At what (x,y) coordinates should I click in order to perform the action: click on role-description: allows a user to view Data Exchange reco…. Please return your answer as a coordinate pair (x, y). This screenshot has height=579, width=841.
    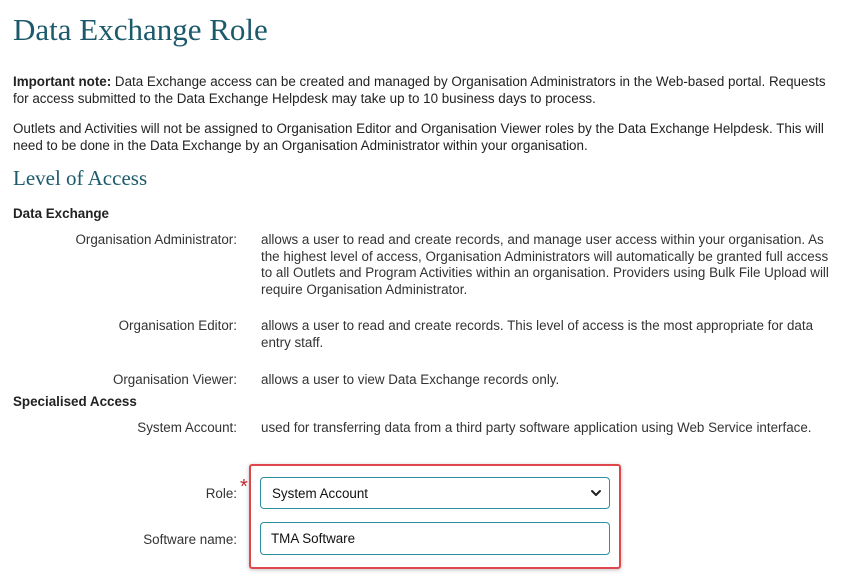
    Looking at the image, I should click on (410, 379).